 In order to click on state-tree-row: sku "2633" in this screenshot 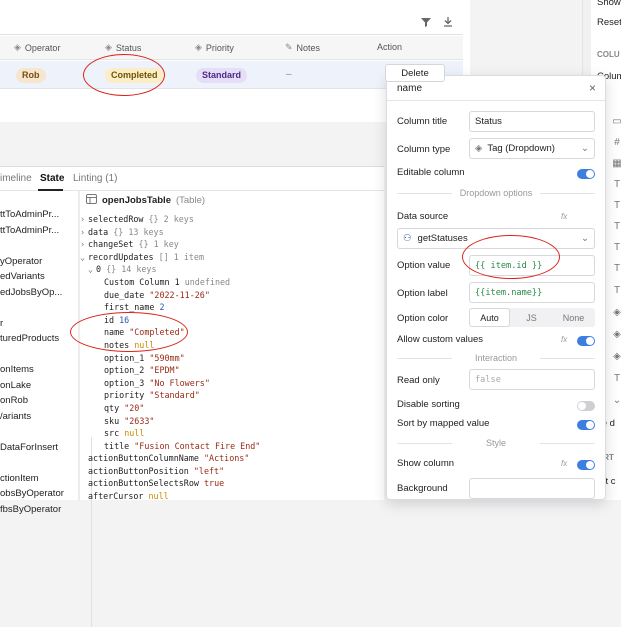, I will do `click(232, 421)`.